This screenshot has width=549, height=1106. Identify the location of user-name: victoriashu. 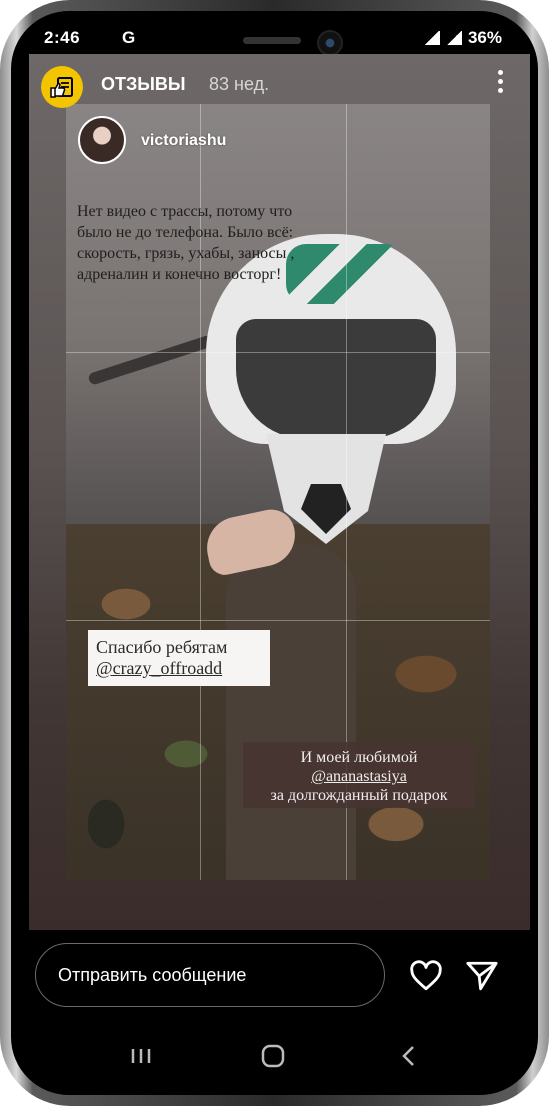
(183, 141).